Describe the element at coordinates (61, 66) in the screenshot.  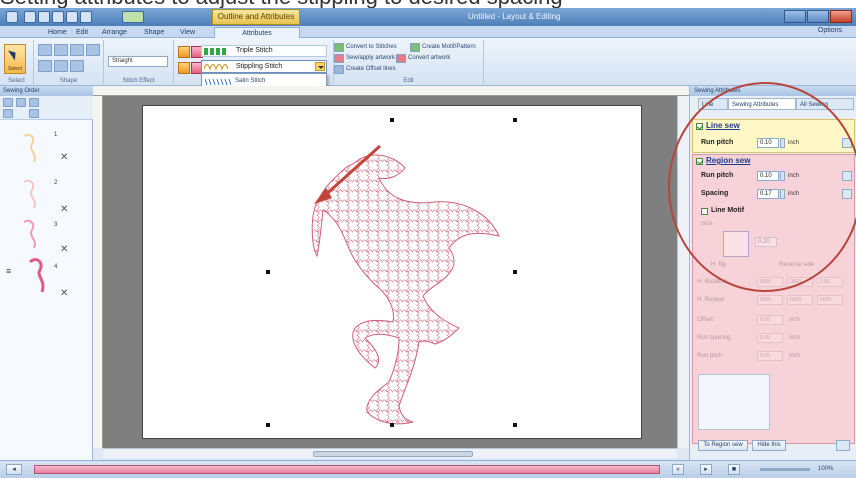
I see `ellipse-tool-icon` at that location.